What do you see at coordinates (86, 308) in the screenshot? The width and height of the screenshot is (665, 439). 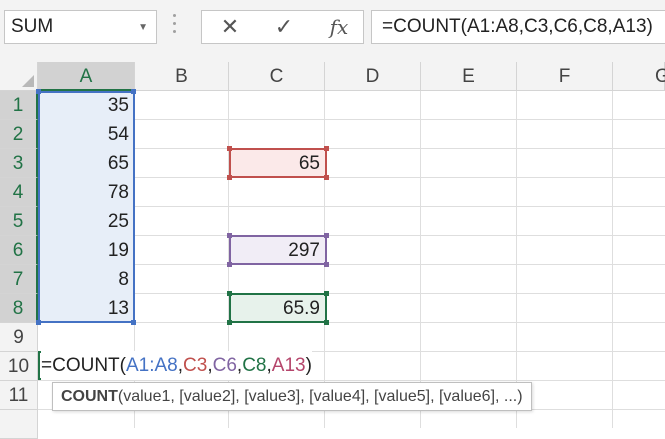 I see `cell-a8: 13` at bounding box center [86, 308].